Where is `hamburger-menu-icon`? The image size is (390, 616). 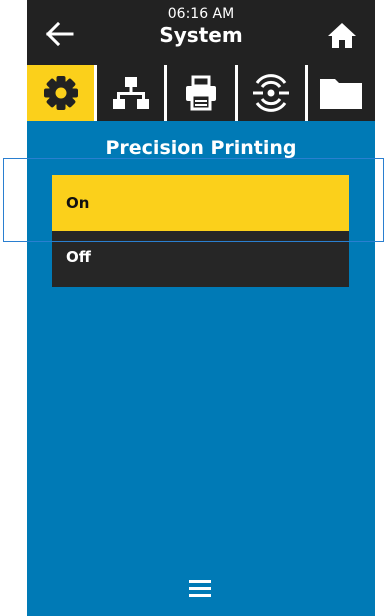 hamburger-menu-icon is located at coordinates (200, 588).